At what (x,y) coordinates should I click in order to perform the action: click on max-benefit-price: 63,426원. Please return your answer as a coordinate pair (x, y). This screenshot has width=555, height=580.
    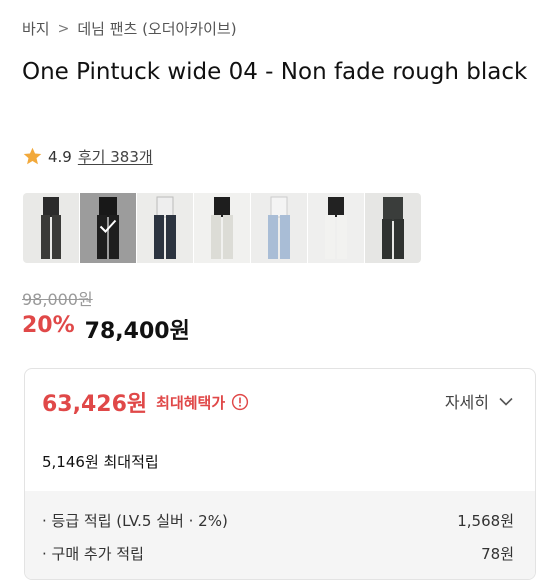
    Looking at the image, I should click on (95, 404).